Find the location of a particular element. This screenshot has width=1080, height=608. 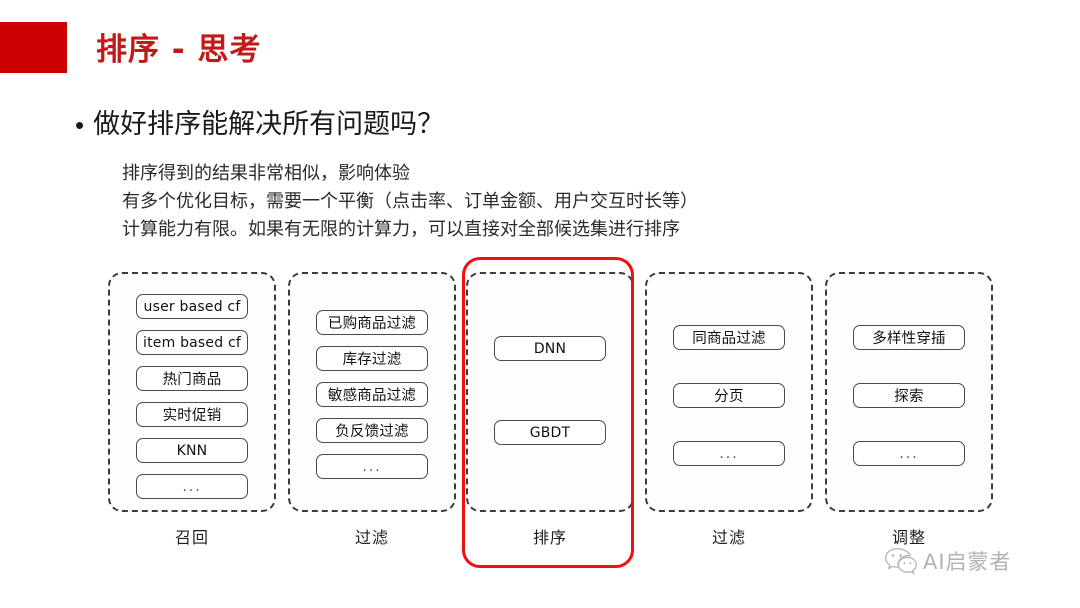

stage-item: 同商品过滤 is located at coordinates (729, 337).